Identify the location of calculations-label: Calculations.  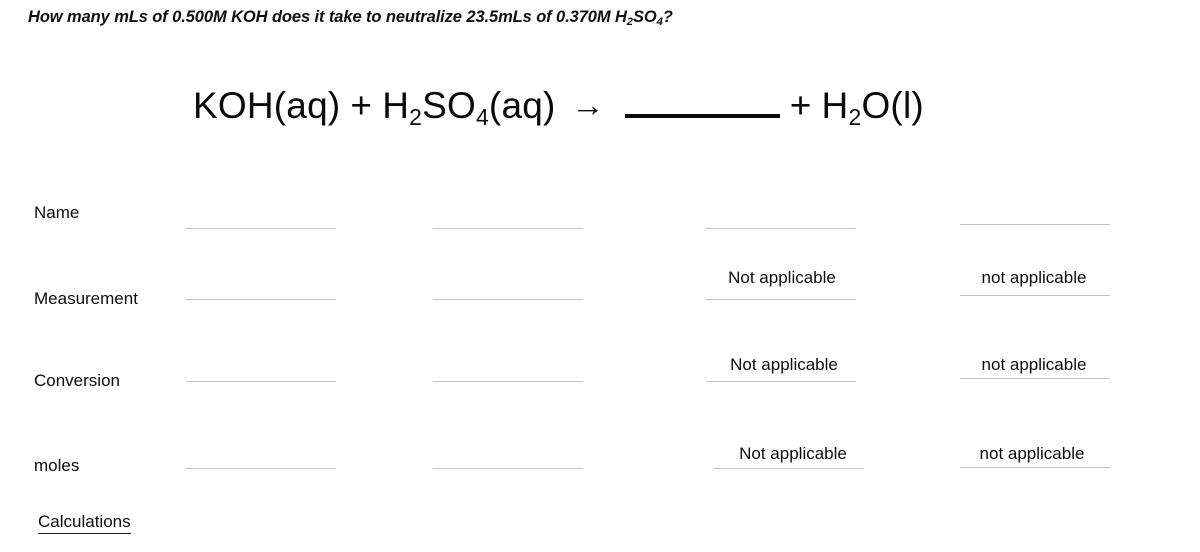
(84, 523).